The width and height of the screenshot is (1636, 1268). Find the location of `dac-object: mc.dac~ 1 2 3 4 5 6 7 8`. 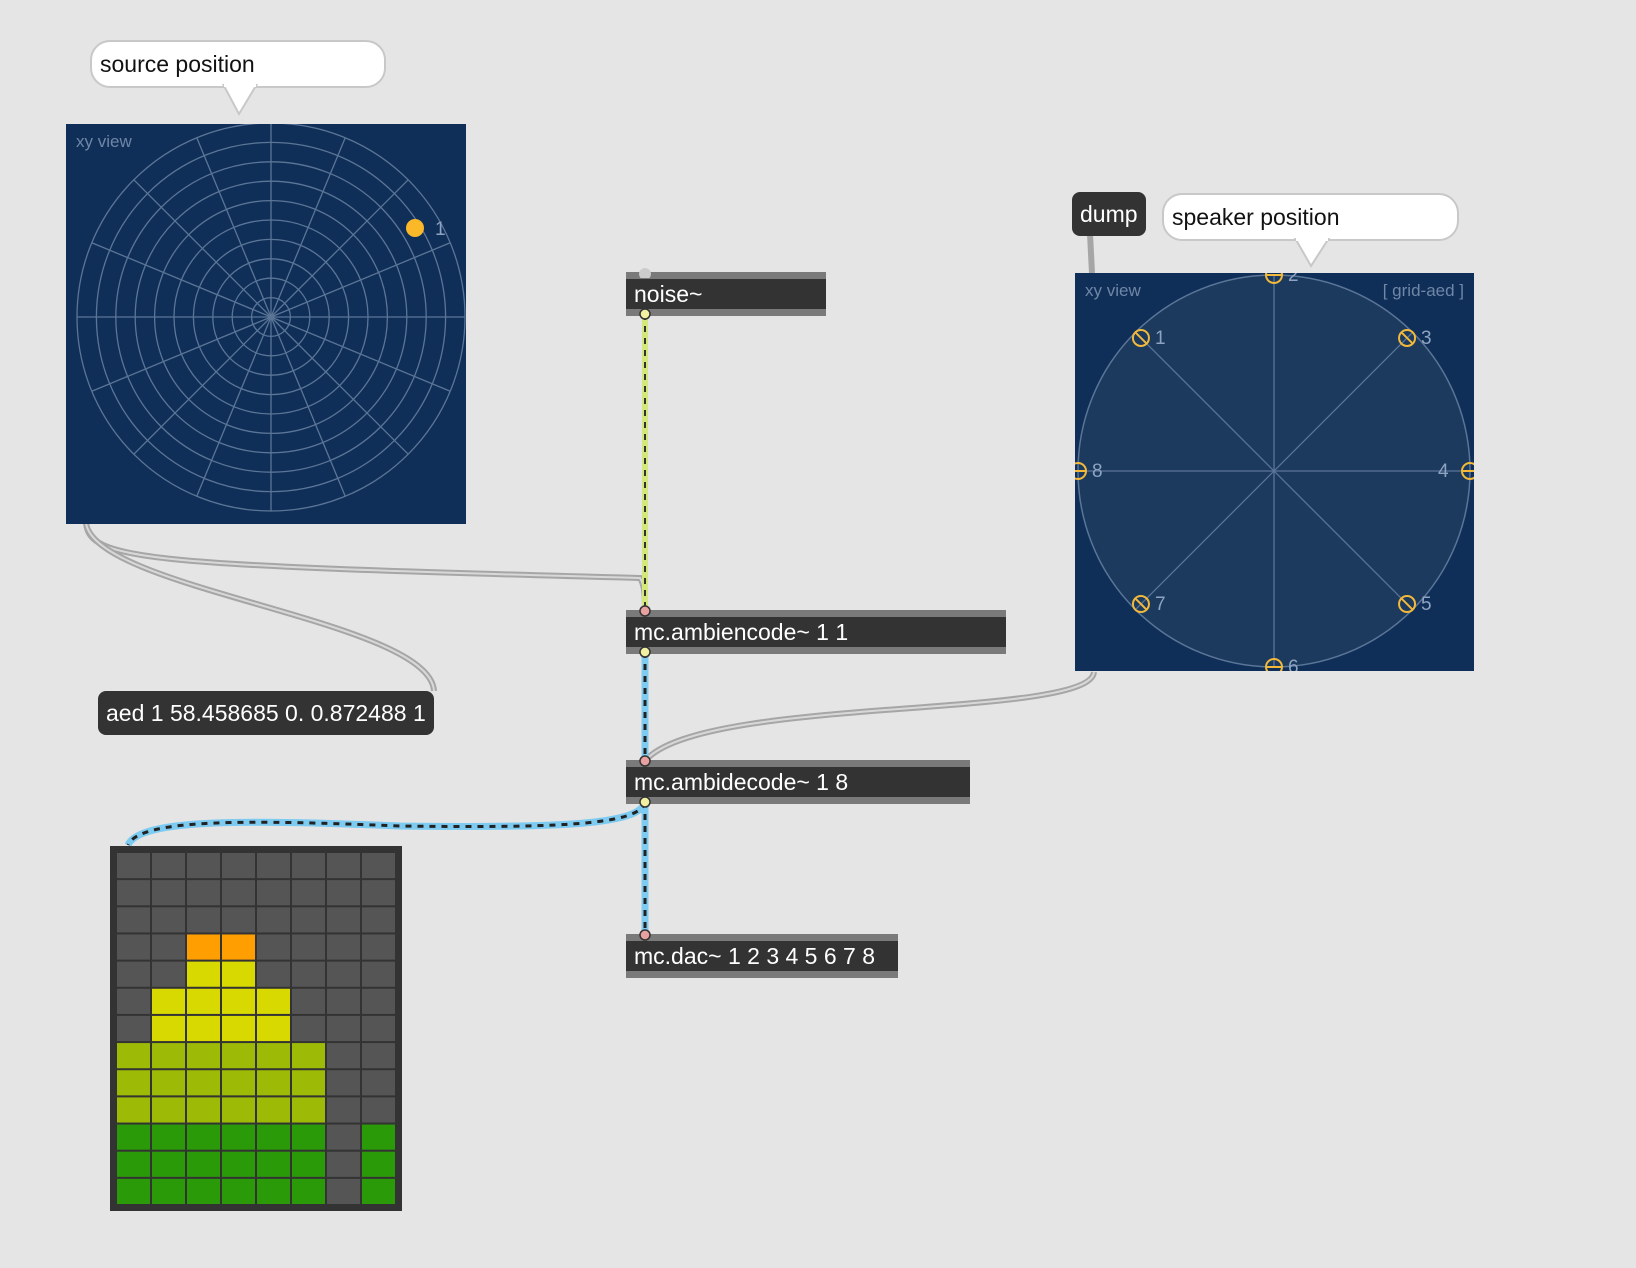

dac-object: mc.dac~ 1 2 3 4 5 6 7 8 is located at coordinates (762, 956).